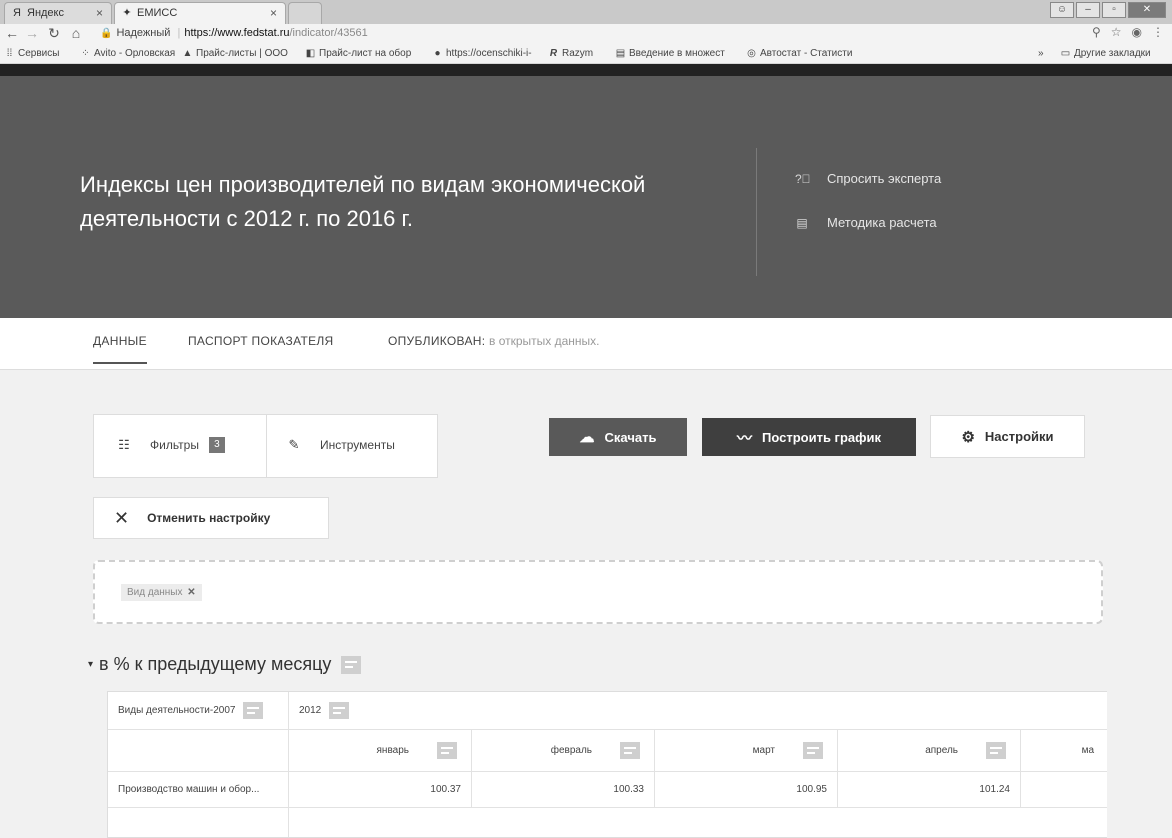 The width and height of the screenshot is (1172, 838). What do you see at coordinates (1064, 790) in the screenshot?
I see `table-cell` at bounding box center [1064, 790].